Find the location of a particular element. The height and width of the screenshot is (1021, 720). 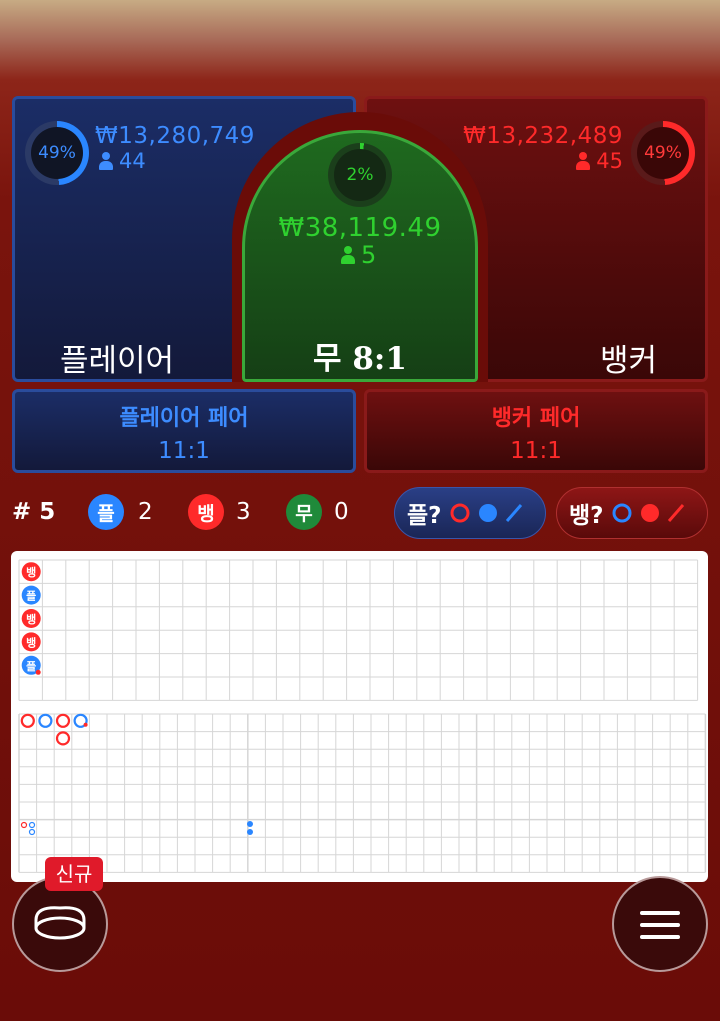

player-pair-label: 플레이어 페어 is located at coordinates (184, 418).